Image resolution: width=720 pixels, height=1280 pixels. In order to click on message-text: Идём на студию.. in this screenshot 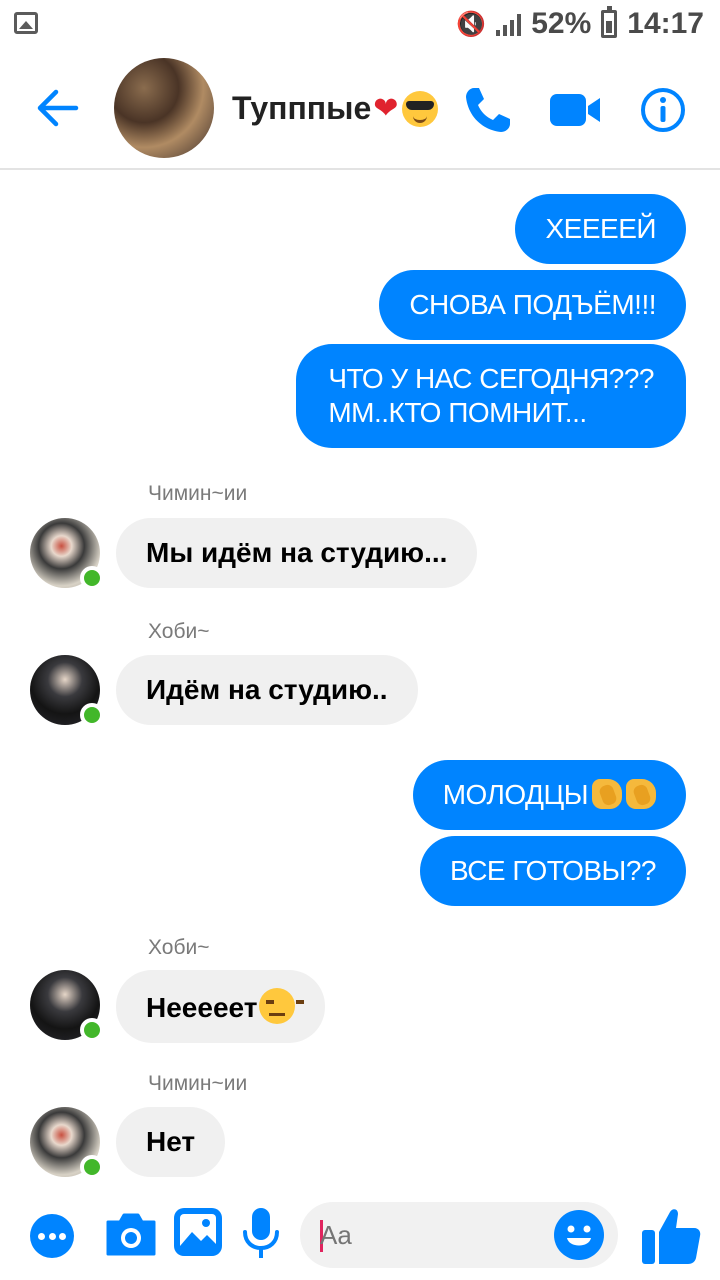, I will do `click(267, 689)`.